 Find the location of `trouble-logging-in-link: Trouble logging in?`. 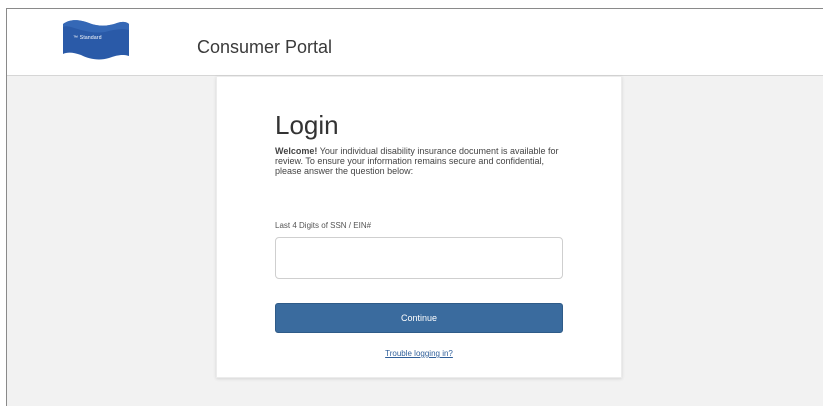

trouble-logging-in-link: Trouble logging in? is located at coordinates (419, 353).